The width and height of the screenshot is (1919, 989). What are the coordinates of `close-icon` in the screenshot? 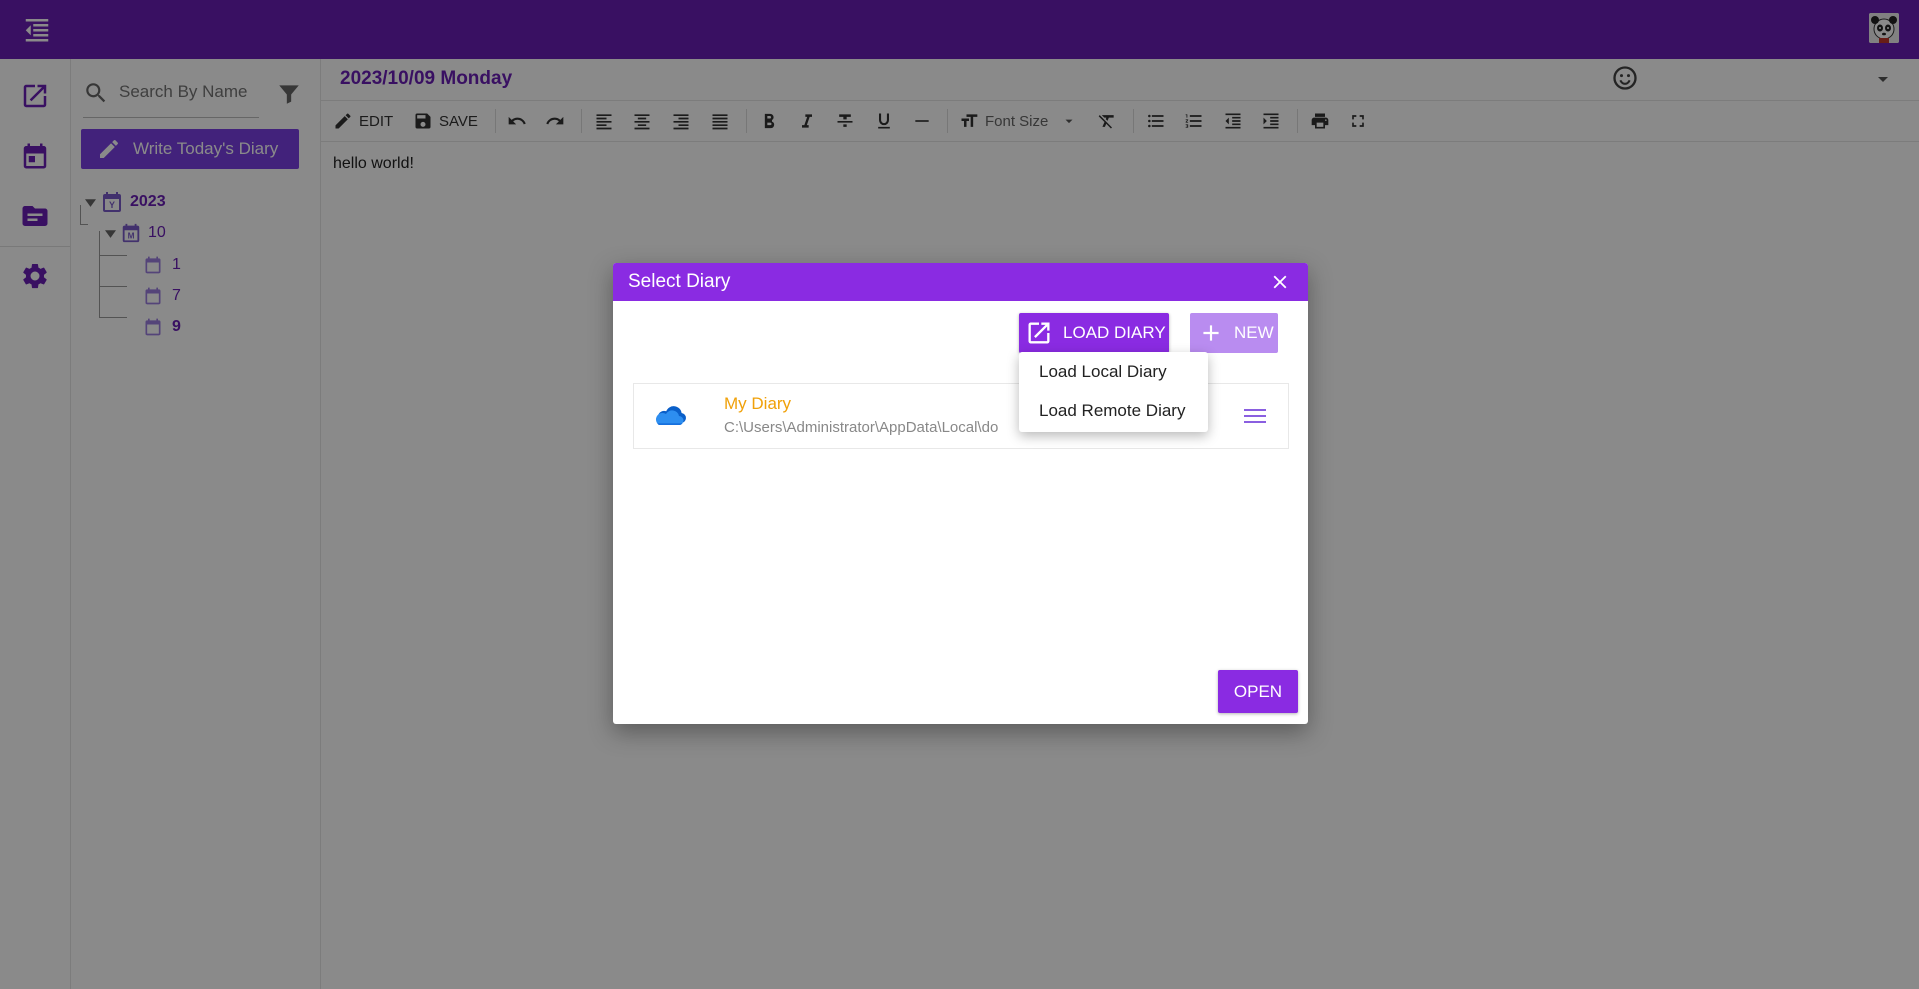 It's located at (1280, 282).